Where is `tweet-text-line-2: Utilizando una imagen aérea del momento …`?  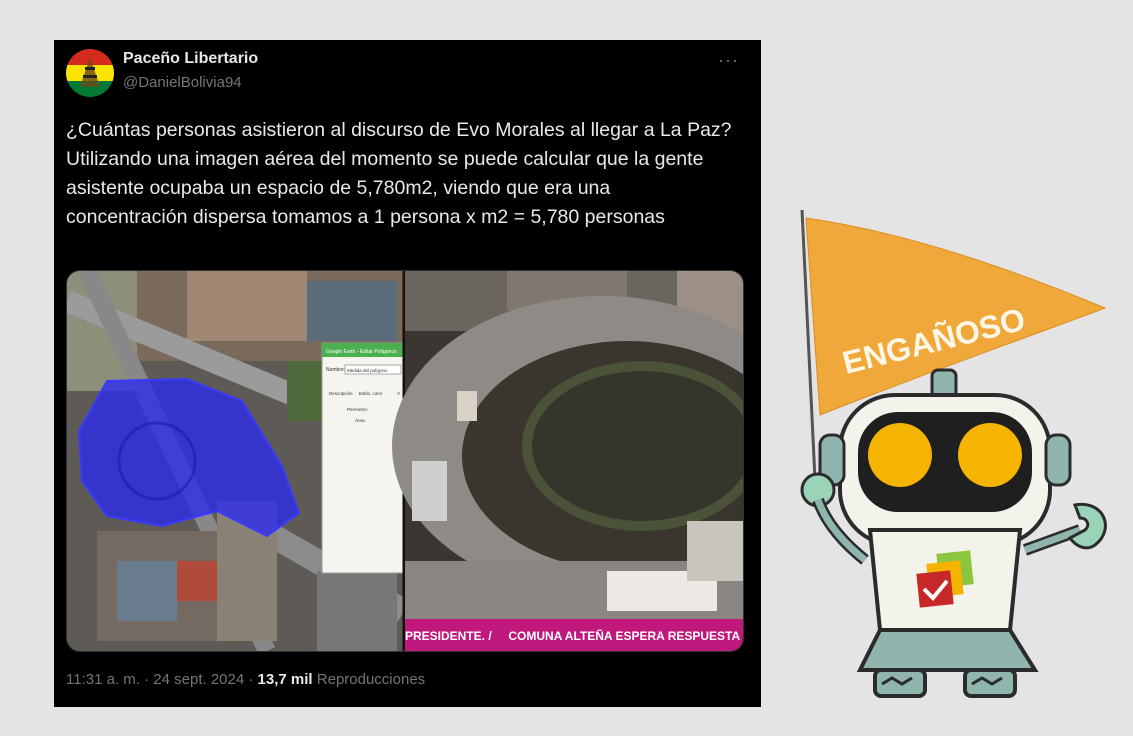 tweet-text-line-2: Utilizando una imagen aérea del momento … is located at coordinates (385, 188).